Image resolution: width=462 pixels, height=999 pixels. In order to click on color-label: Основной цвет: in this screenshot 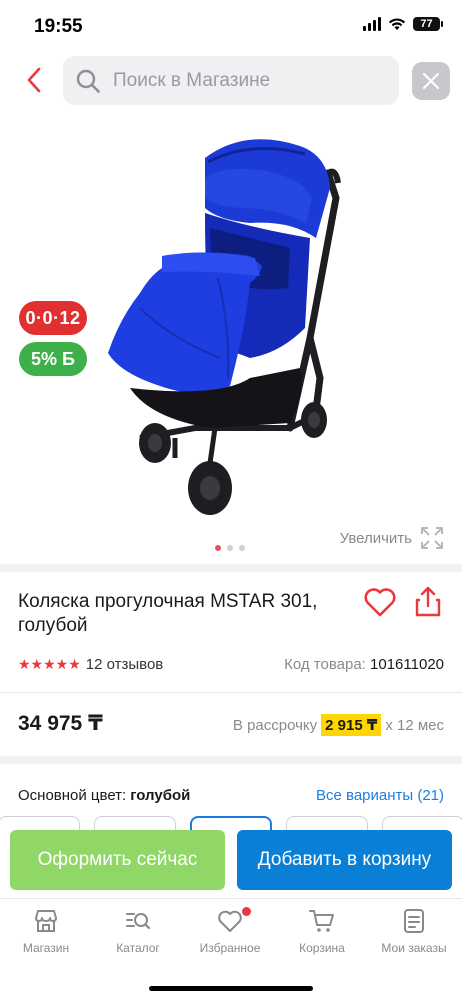, I will do `click(72, 795)`.